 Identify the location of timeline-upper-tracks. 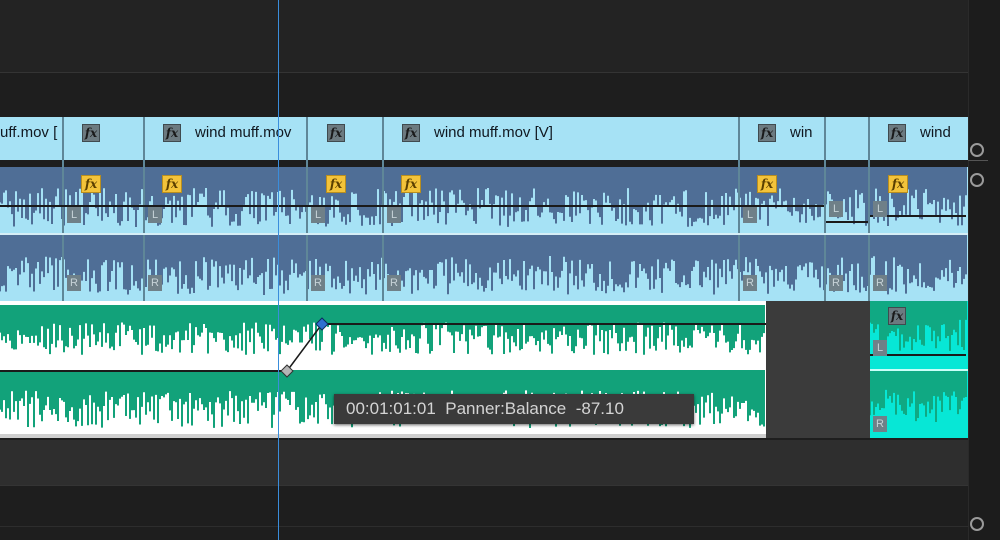
(484, 36).